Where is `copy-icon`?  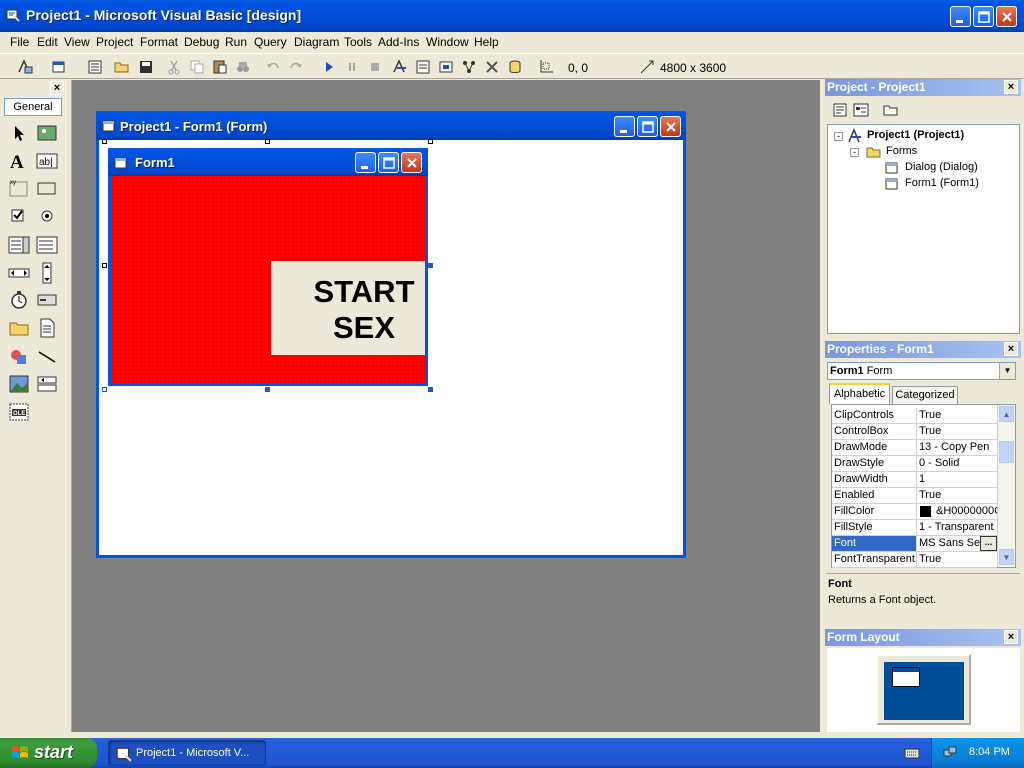
copy-icon is located at coordinates (197, 67).